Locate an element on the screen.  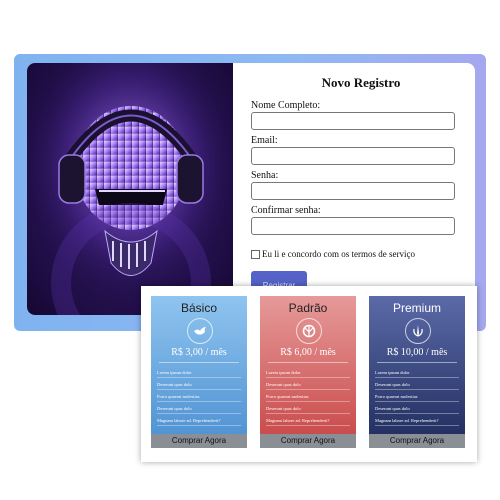
terms-checkbox is located at coordinates (255, 254).